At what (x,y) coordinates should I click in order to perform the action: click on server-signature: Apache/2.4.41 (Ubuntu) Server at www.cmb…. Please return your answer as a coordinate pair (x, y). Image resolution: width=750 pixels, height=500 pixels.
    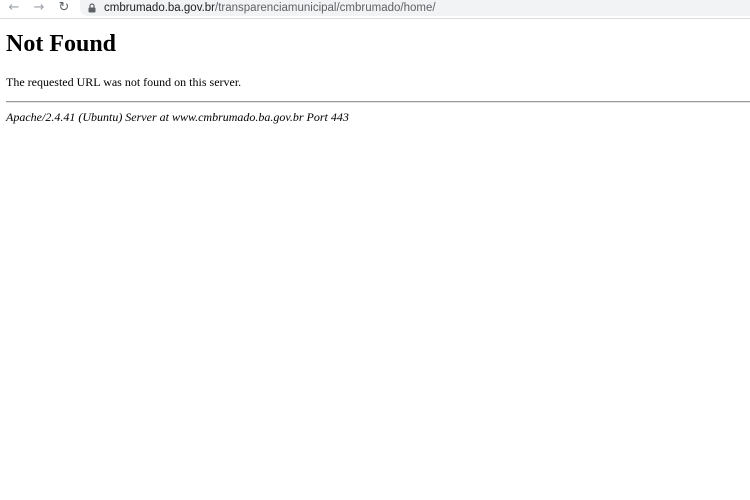
    Looking at the image, I should click on (177, 117).